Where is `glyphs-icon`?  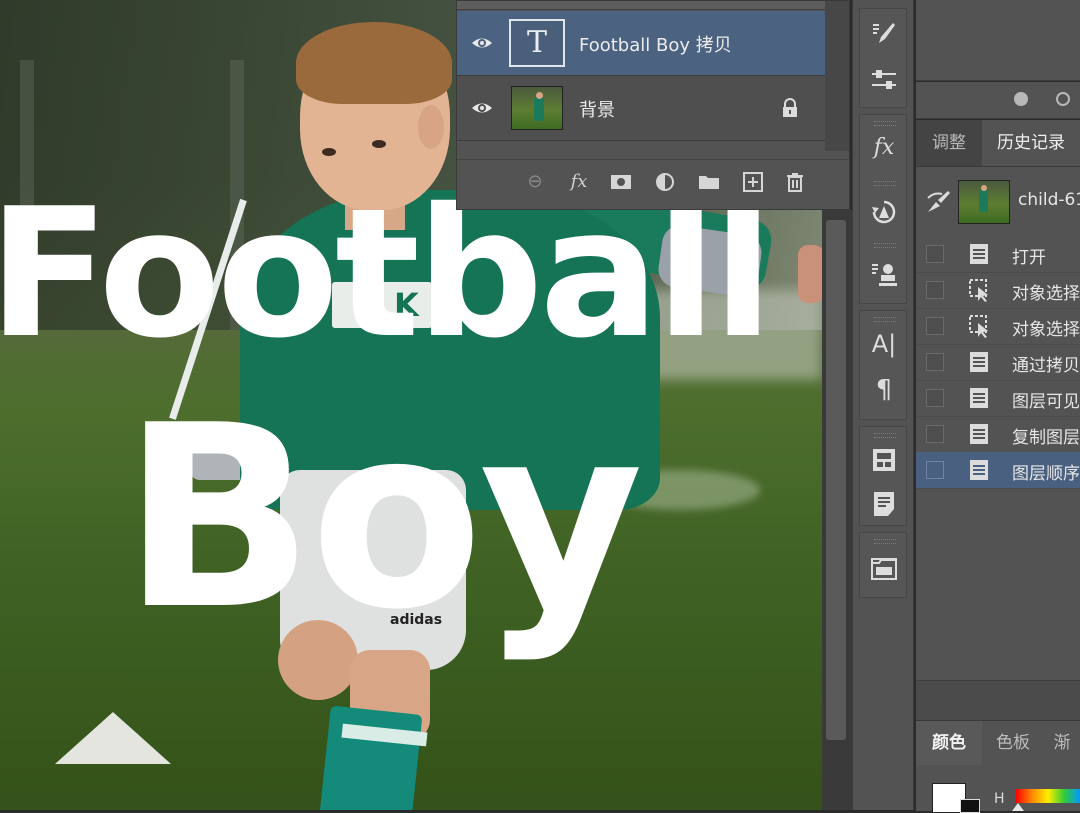
glyphs-icon is located at coordinates (884, 460).